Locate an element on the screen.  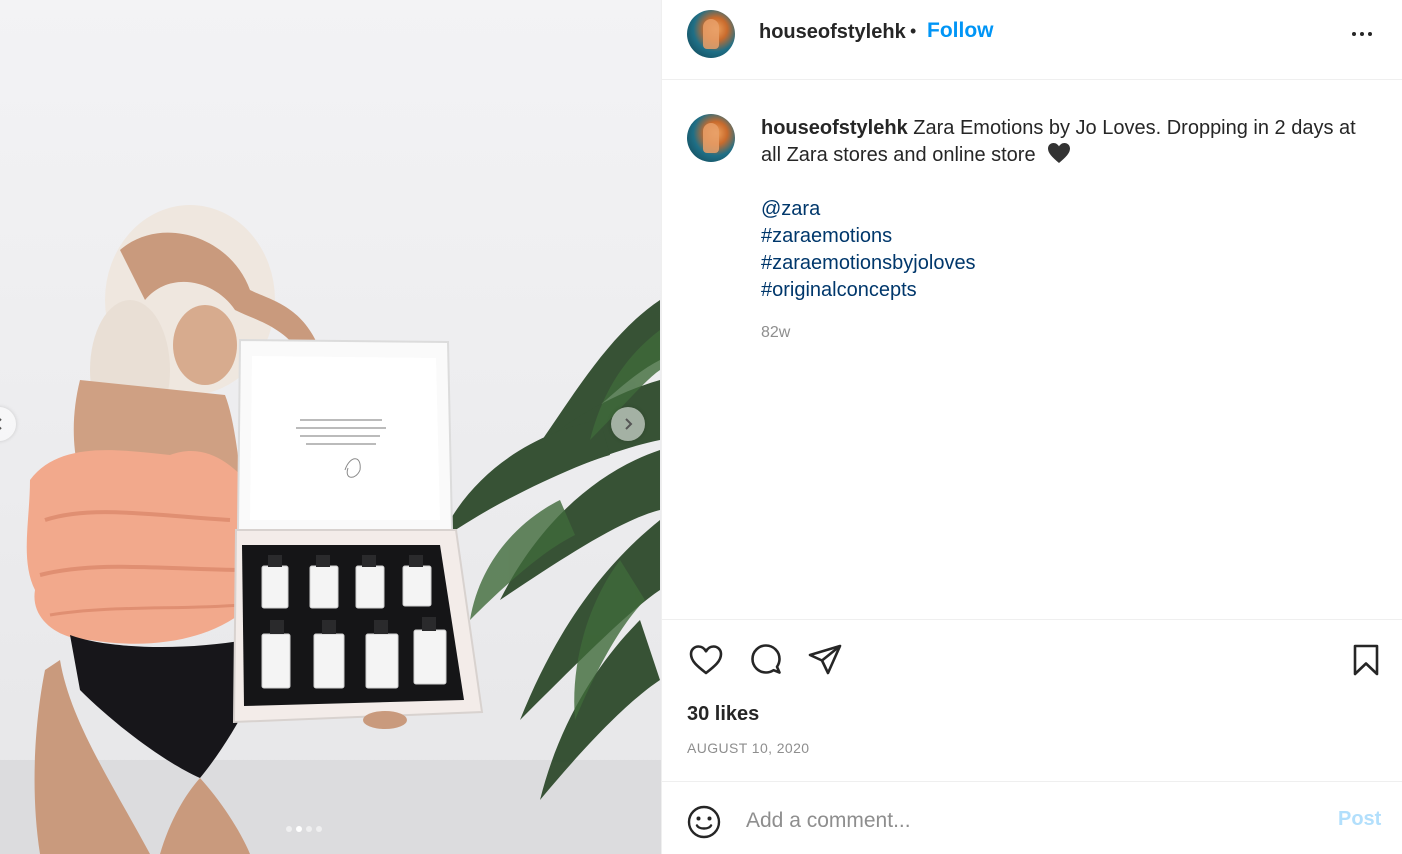
black-heart-icon is located at coordinates (1059, 153).